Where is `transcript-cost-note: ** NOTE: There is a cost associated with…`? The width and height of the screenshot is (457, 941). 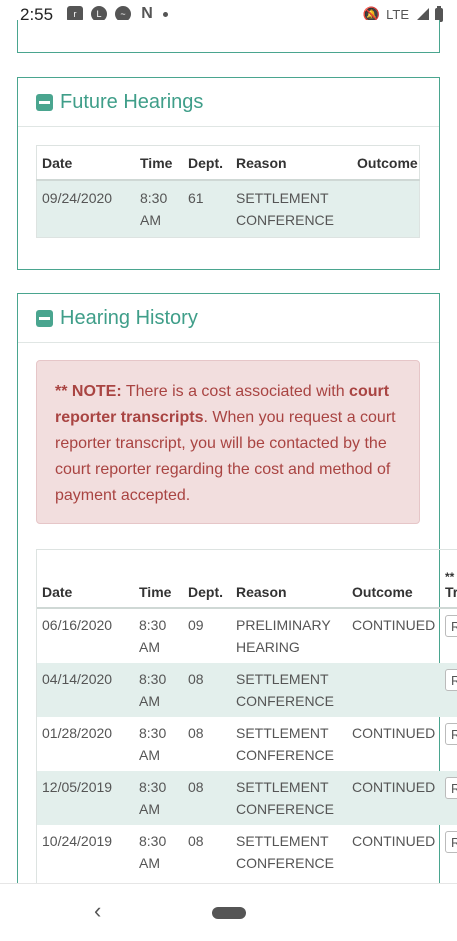 transcript-cost-note: ** NOTE: There is a cost associated with… is located at coordinates (228, 442).